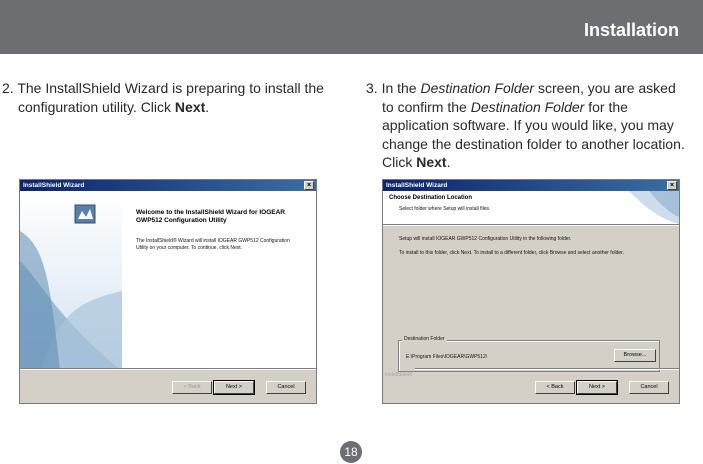 The image size is (703, 464). What do you see at coordinates (426, 106) in the screenshot?
I see `step-3-l2-pre: to confirm the` at bounding box center [426, 106].